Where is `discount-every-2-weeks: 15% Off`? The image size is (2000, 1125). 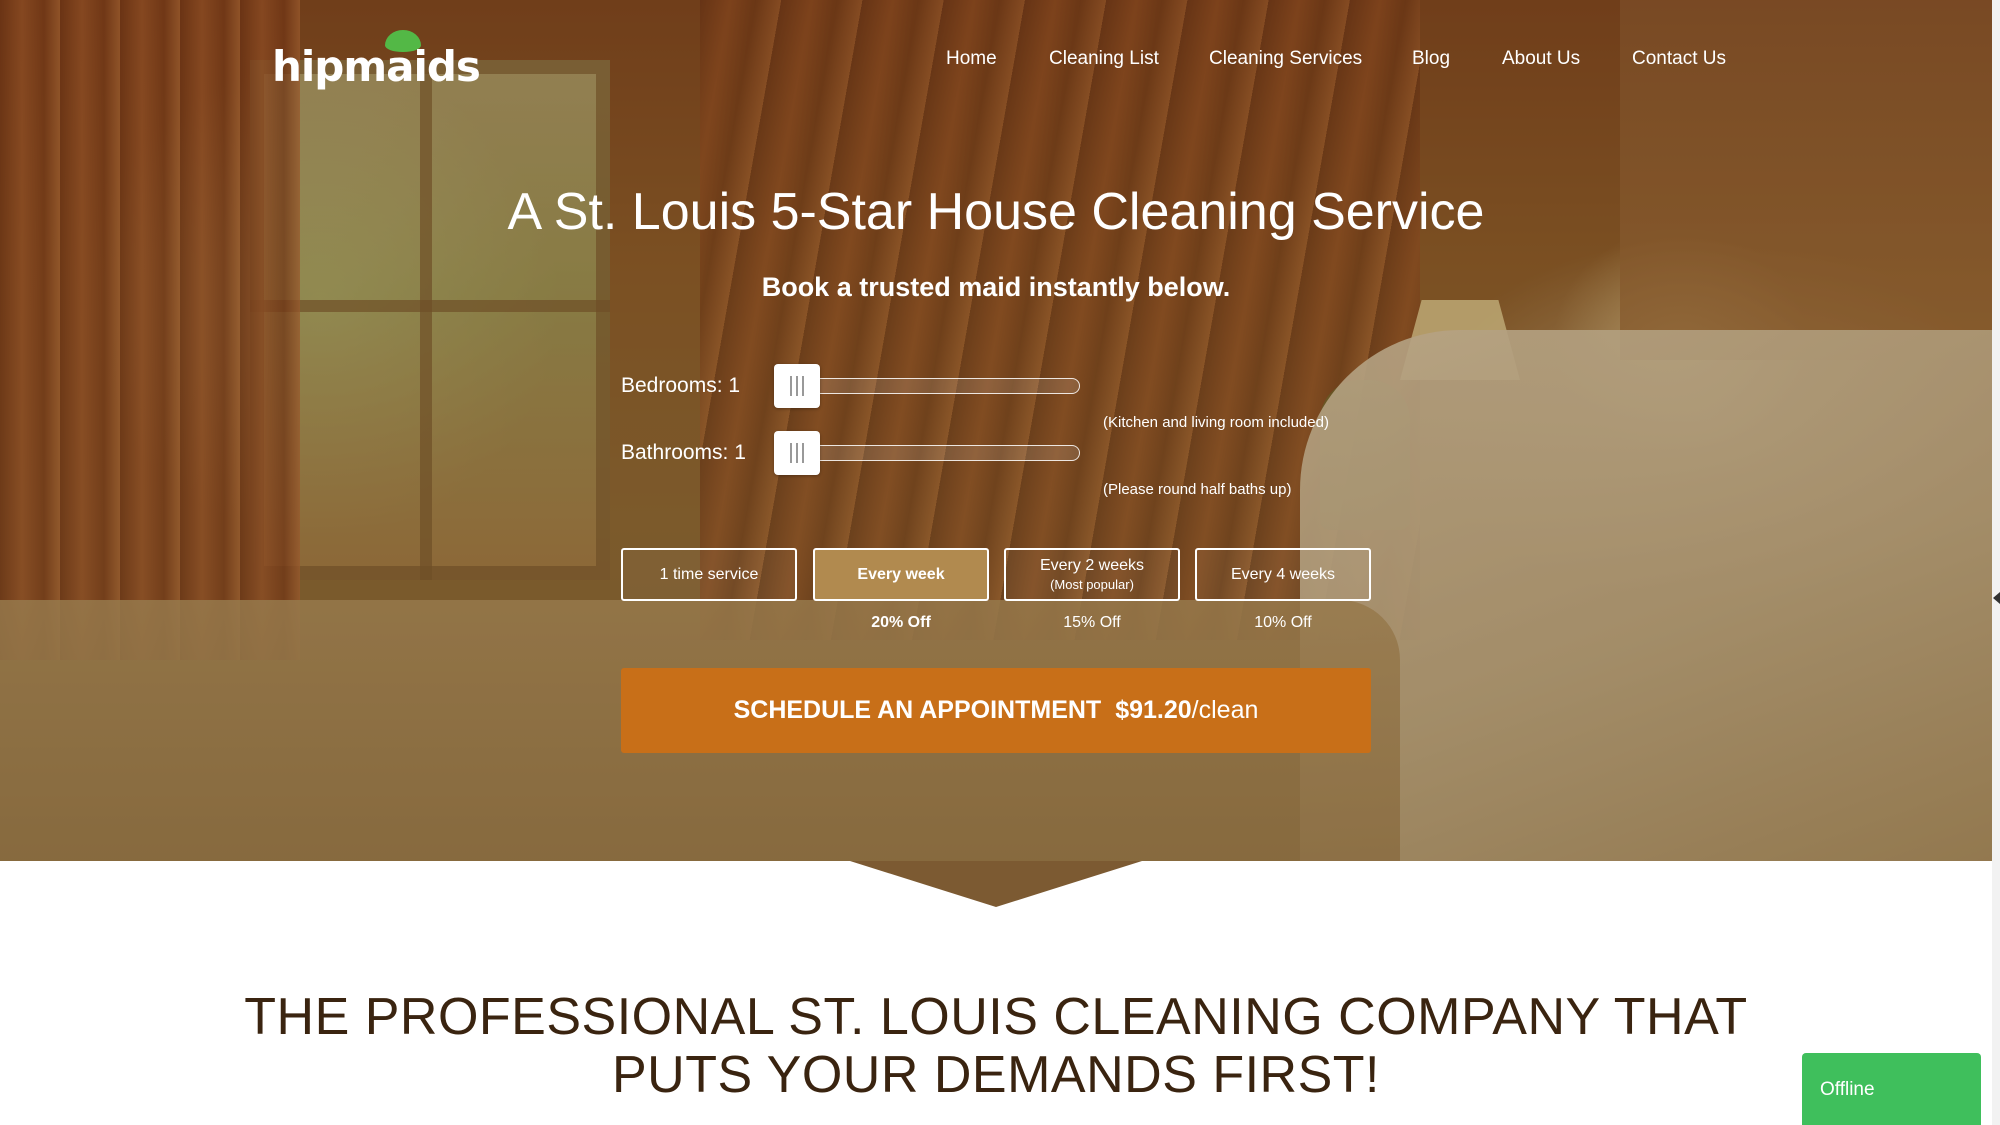 discount-every-2-weeks: 15% Off is located at coordinates (1092, 622).